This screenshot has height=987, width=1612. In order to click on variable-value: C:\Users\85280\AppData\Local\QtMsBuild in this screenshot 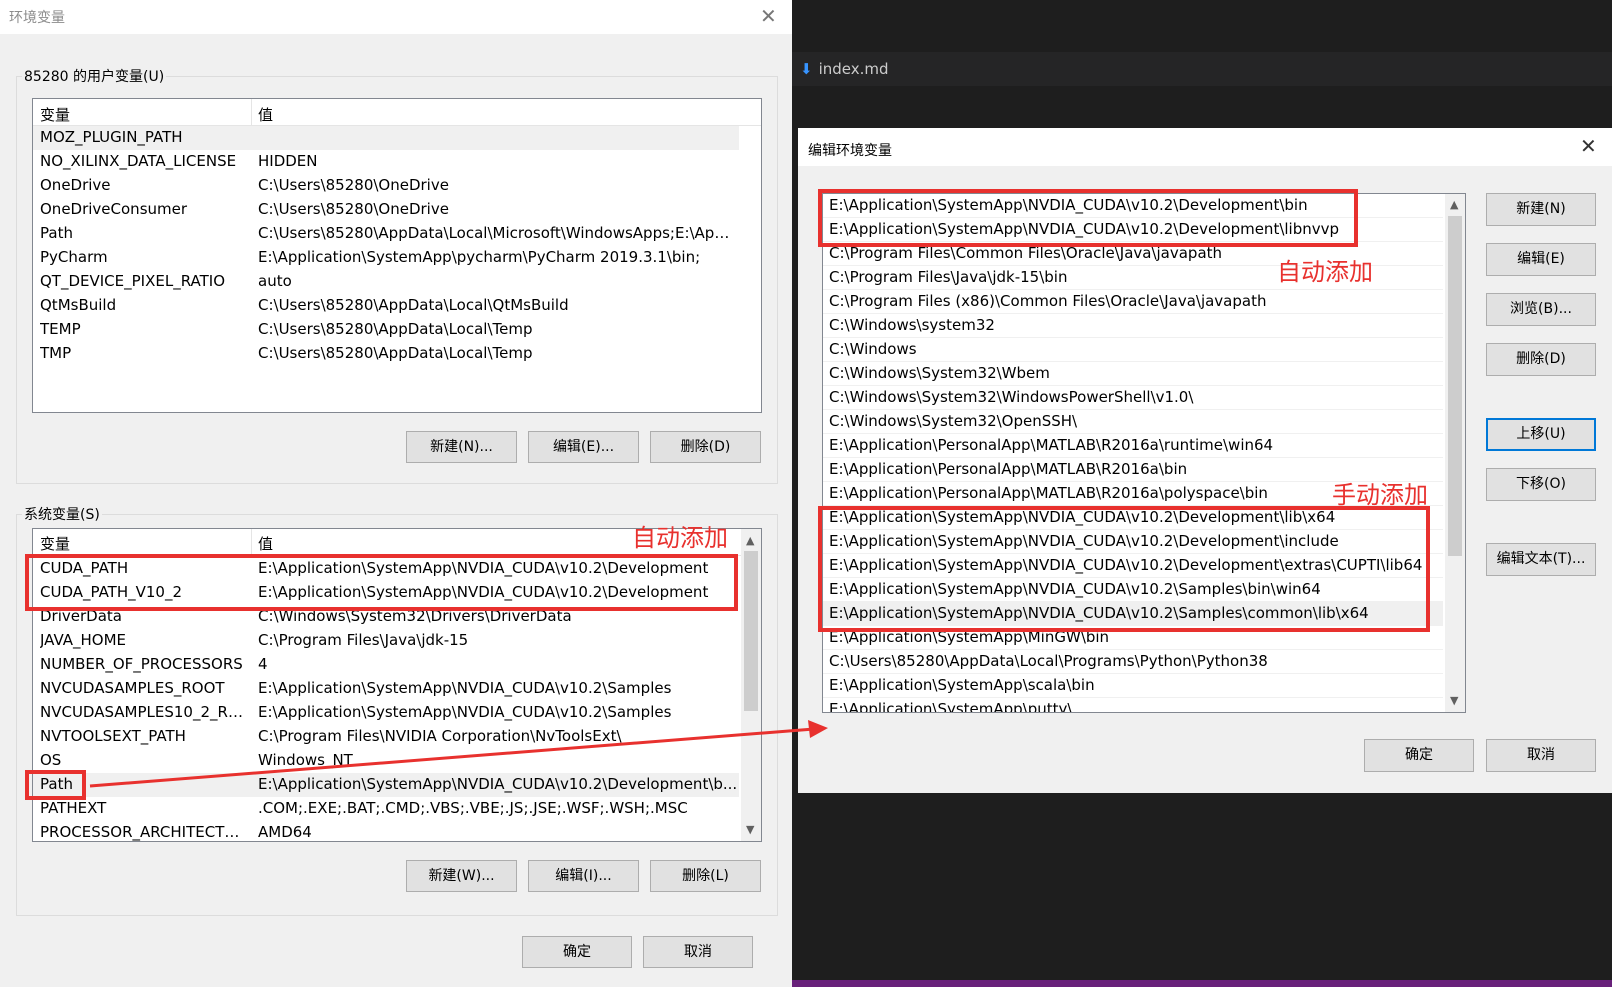, I will do `click(413, 305)`.